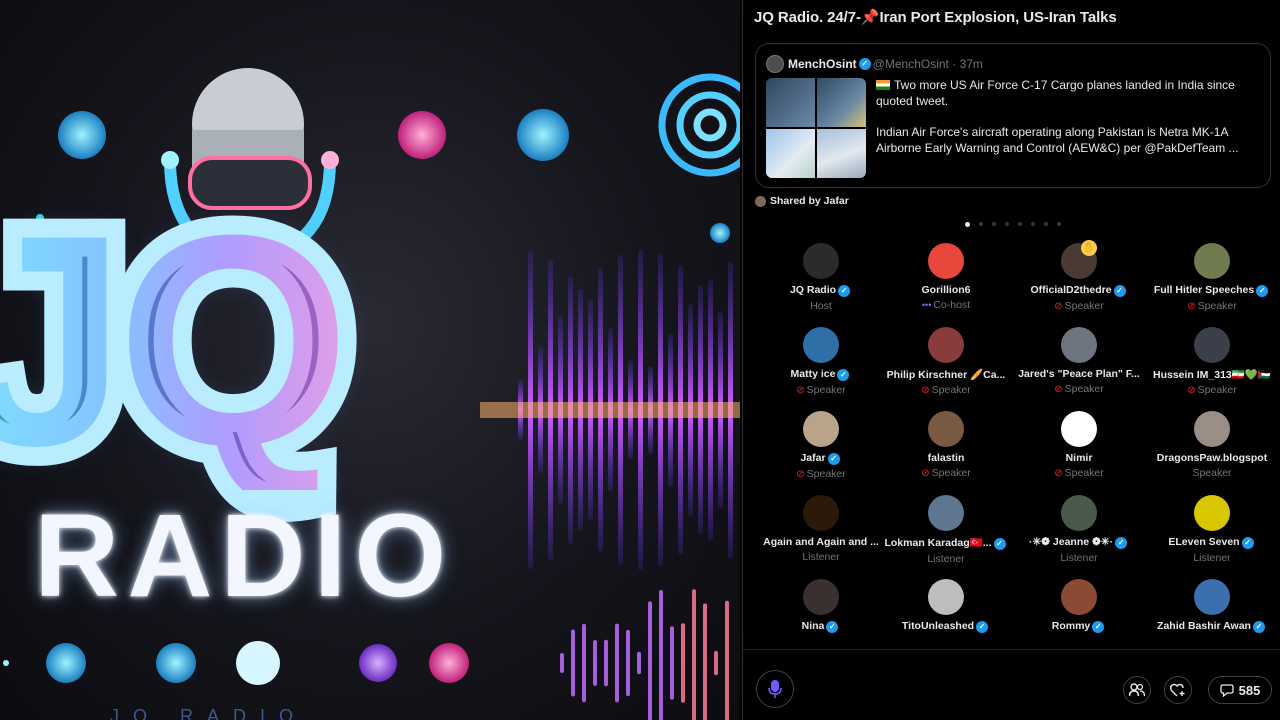 This screenshot has width=1280, height=720. I want to click on equalizer-bar, so click(650, 660).